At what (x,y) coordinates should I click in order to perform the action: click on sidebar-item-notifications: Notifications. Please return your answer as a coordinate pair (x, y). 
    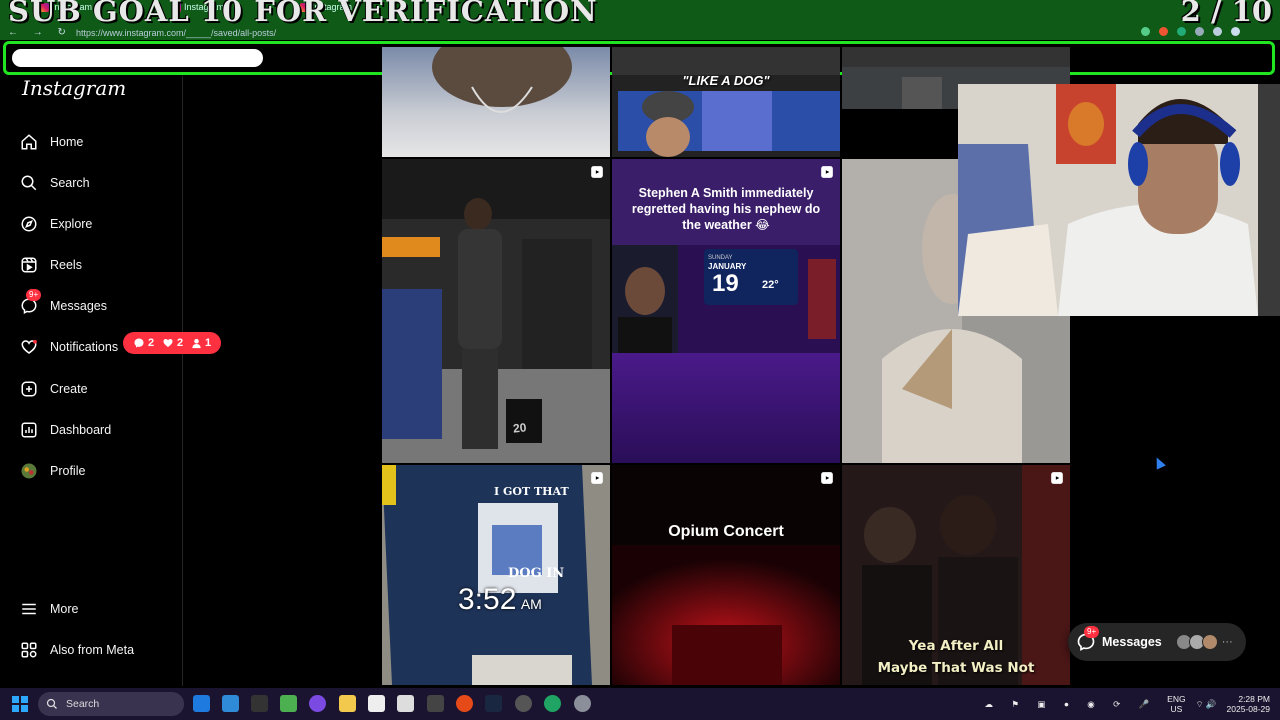
    Looking at the image, I should click on (68, 347).